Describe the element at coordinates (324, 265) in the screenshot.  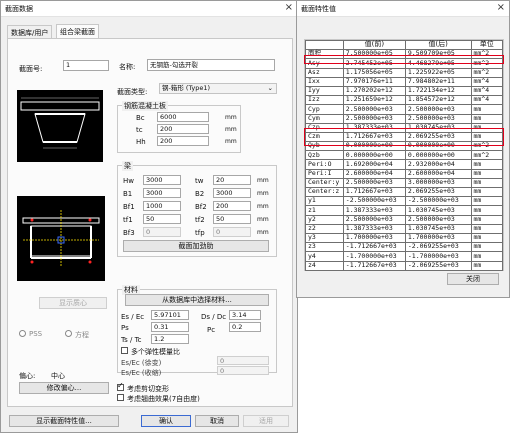
I see `property-name: z4` at that location.